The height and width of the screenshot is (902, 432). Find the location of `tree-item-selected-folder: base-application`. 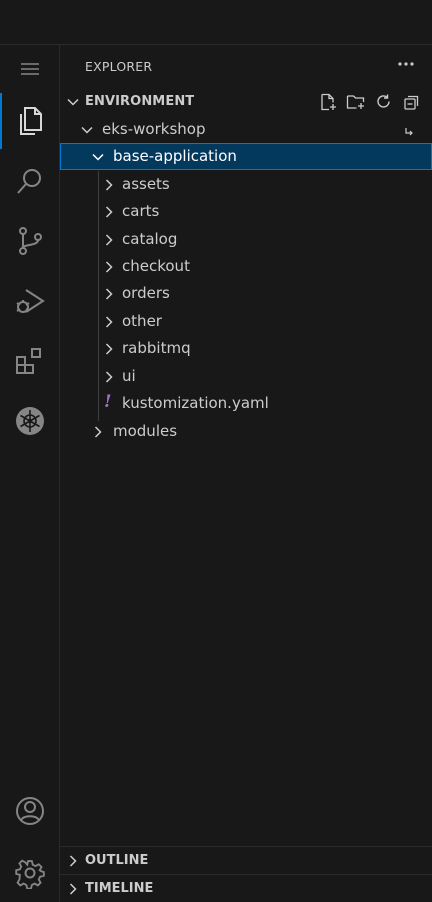

tree-item-selected-folder: base-application is located at coordinates (246, 156).